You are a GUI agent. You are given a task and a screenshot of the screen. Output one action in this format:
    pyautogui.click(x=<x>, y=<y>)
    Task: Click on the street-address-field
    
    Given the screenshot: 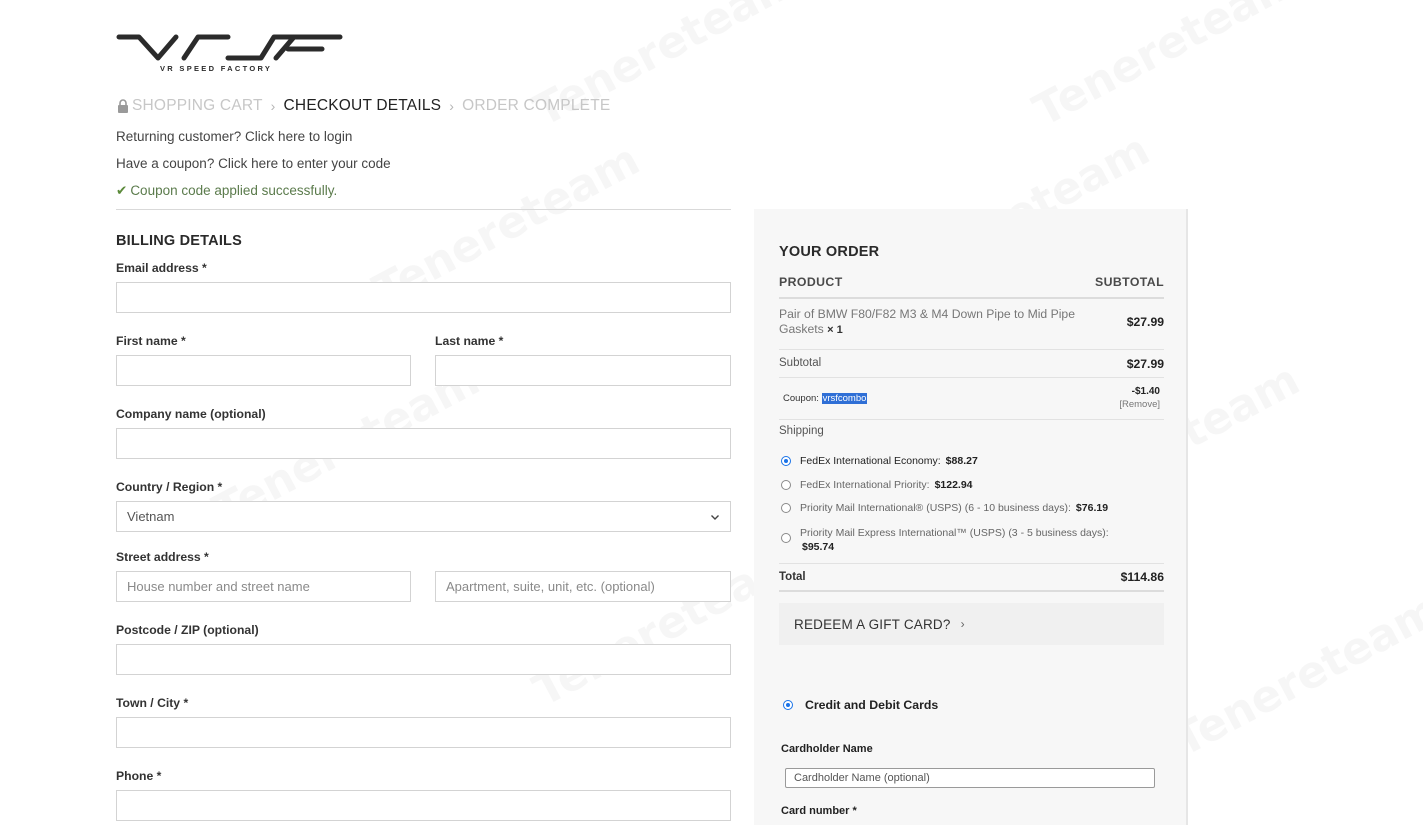 What is the action you would take?
    pyautogui.click(x=263, y=586)
    